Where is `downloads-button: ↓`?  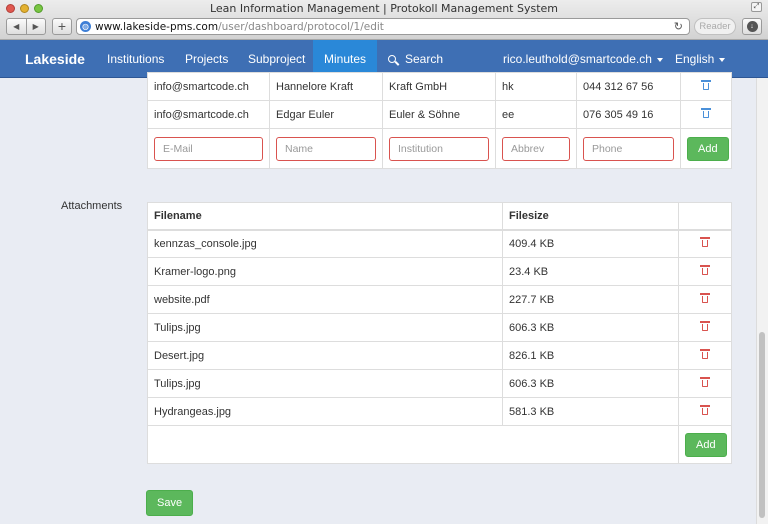 downloads-button: ↓ is located at coordinates (752, 26).